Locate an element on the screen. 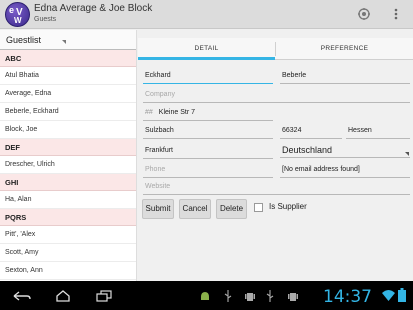  delete-button: Delete is located at coordinates (231, 209).